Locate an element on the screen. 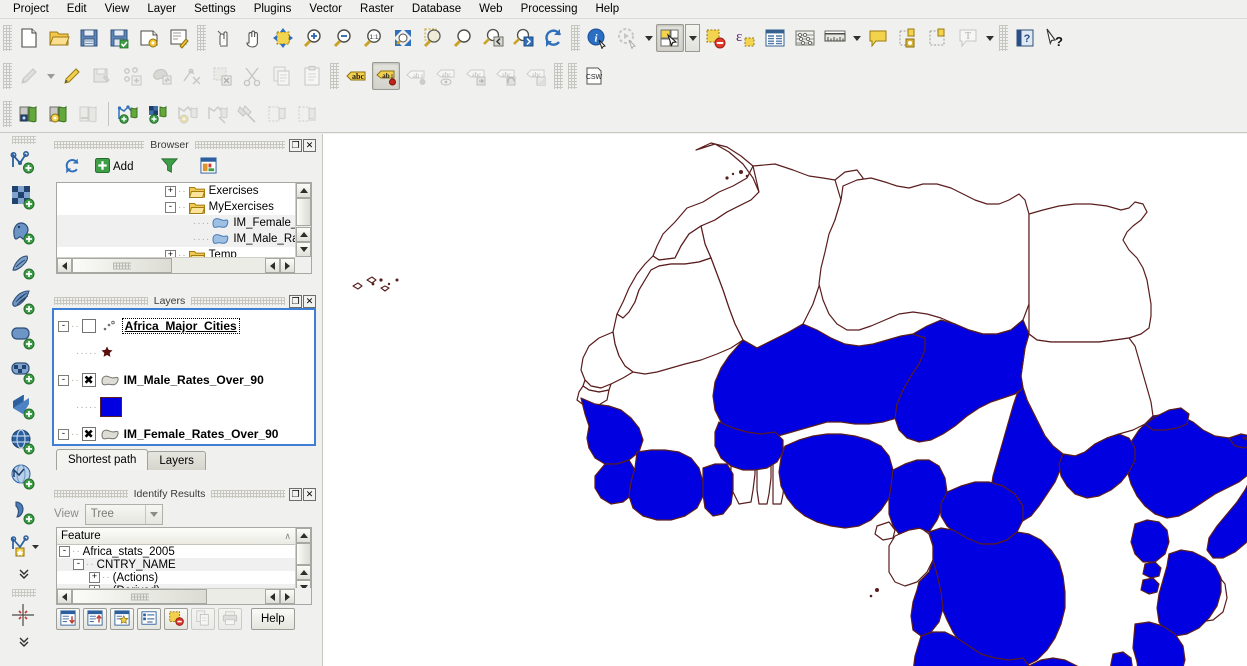 The width and height of the screenshot is (1247, 666). move-feature-button is located at coordinates (162, 76).